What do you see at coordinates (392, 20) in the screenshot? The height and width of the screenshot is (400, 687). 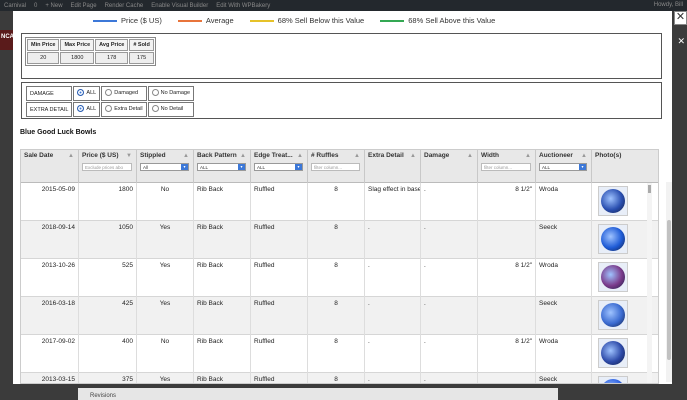 I see `legend-swatch` at bounding box center [392, 20].